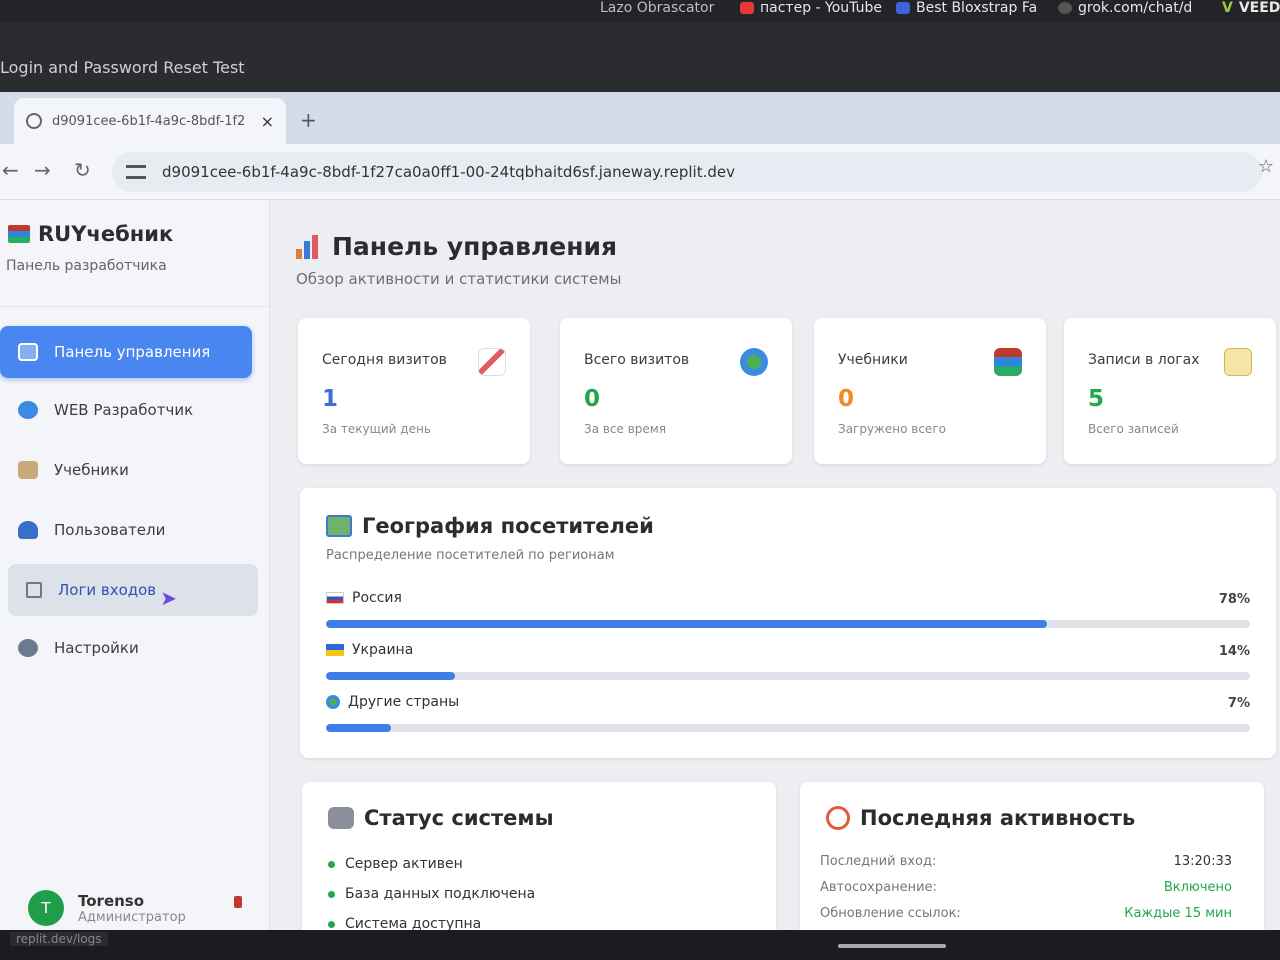 This screenshot has height=960, width=1280. What do you see at coordinates (383, 650) in the screenshot?
I see `geo-row-text: Украина` at bounding box center [383, 650].